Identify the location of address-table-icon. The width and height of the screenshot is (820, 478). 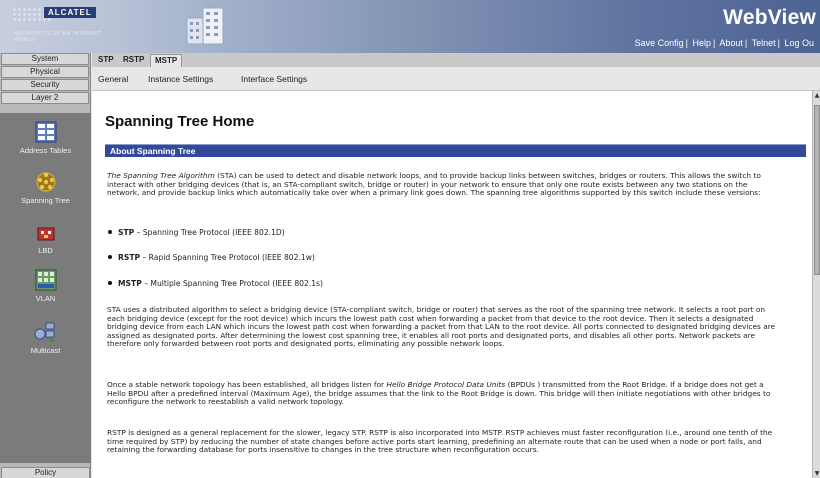
(45, 132).